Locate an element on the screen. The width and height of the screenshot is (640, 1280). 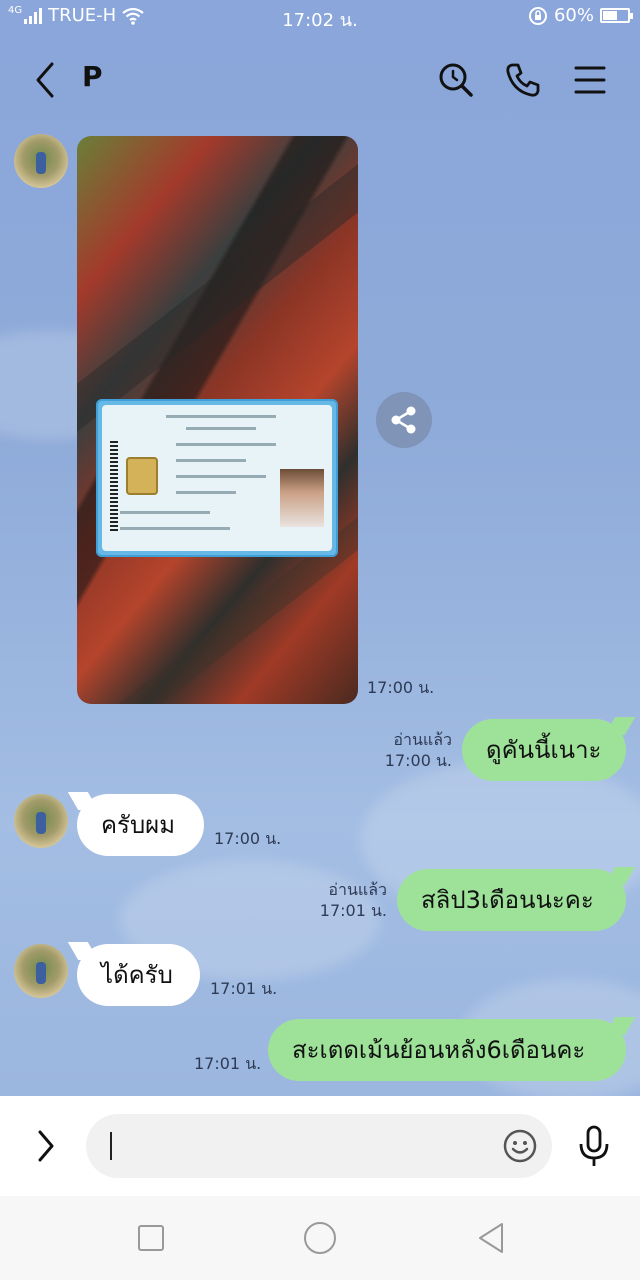
text-caret is located at coordinates (111, 1146).